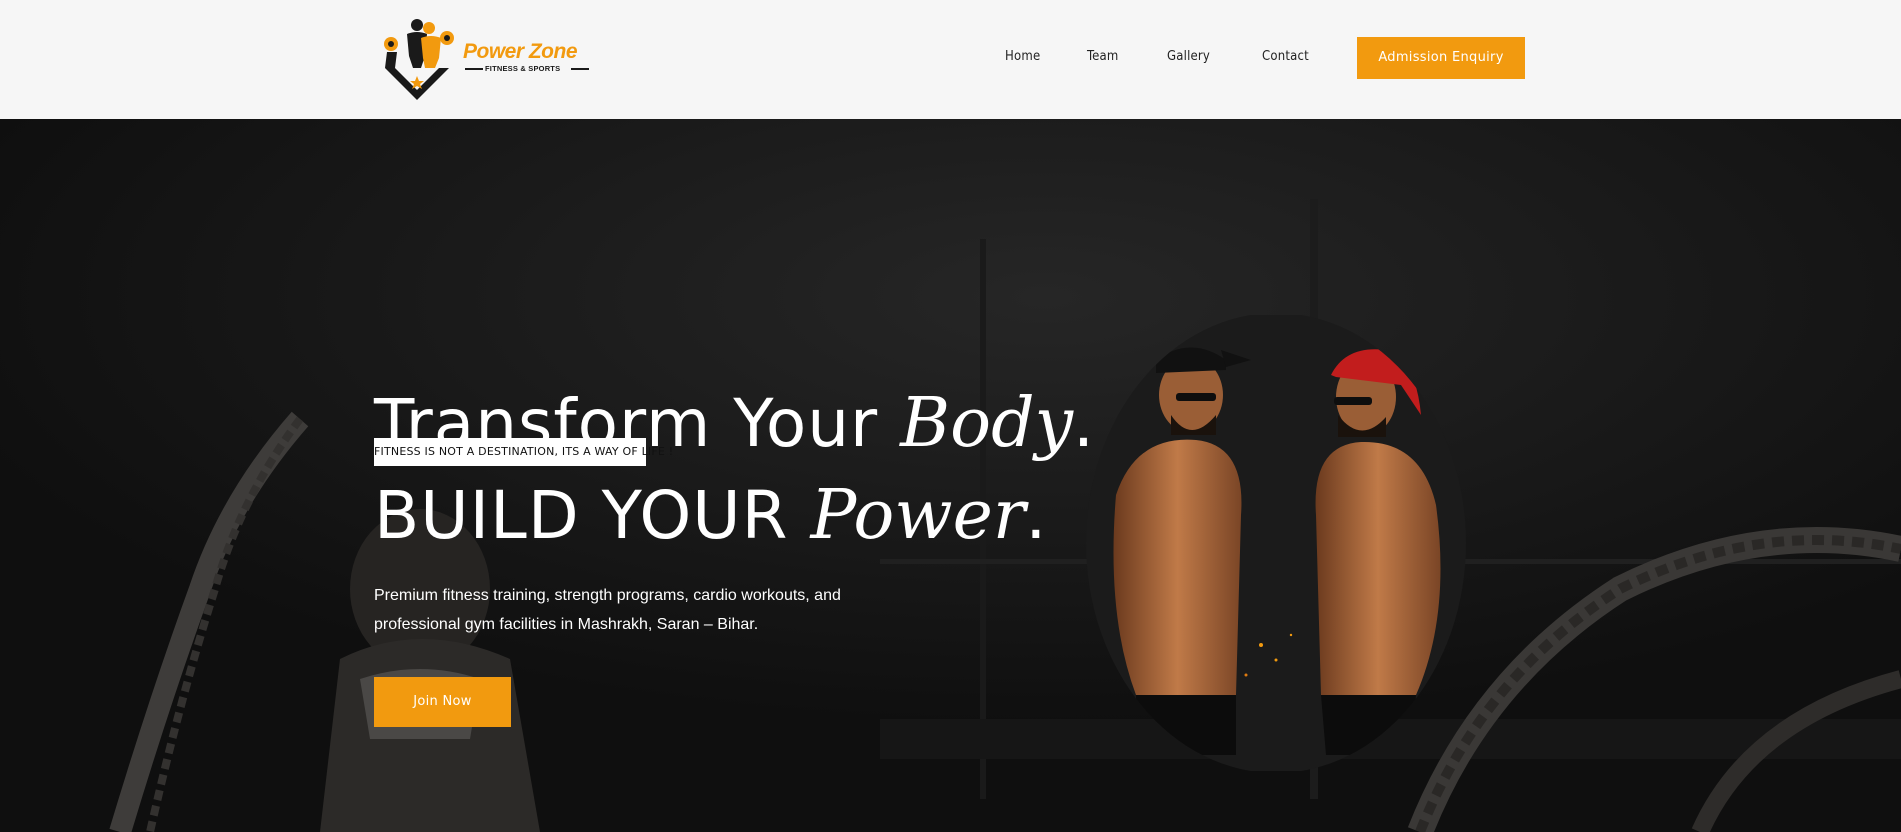 The height and width of the screenshot is (832, 1901). What do you see at coordinates (442, 702) in the screenshot?
I see `join-now-button: Join Now` at bounding box center [442, 702].